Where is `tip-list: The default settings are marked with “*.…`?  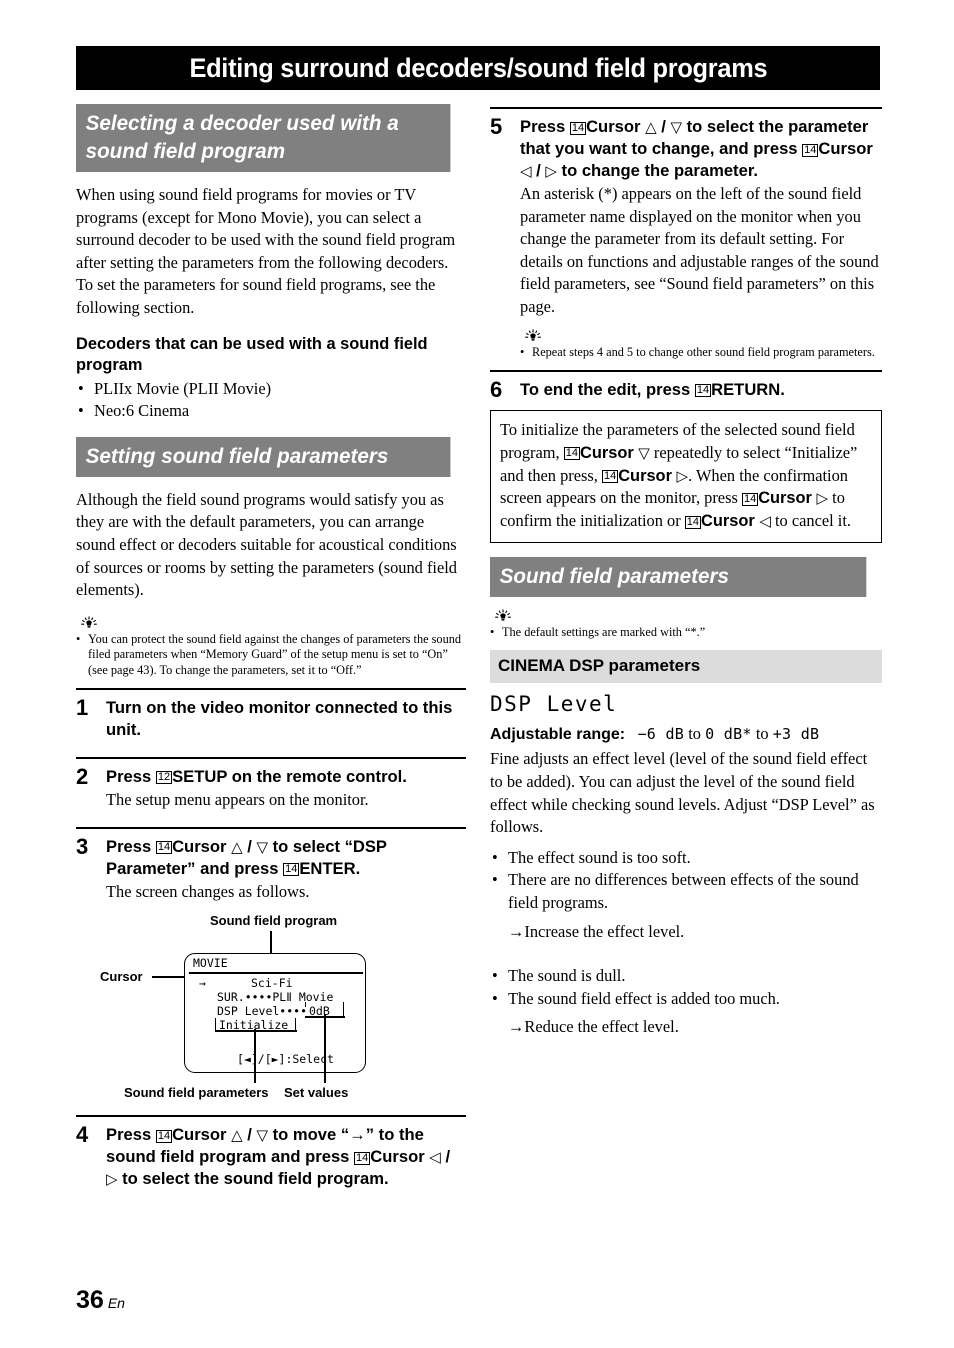 tip-list: The default settings are marked with “*.… is located at coordinates (686, 633).